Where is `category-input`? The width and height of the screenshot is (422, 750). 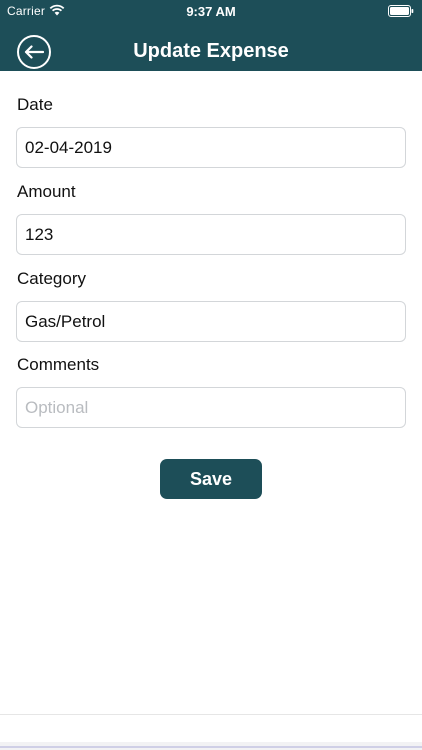 category-input is located at coordinates (211, 321).